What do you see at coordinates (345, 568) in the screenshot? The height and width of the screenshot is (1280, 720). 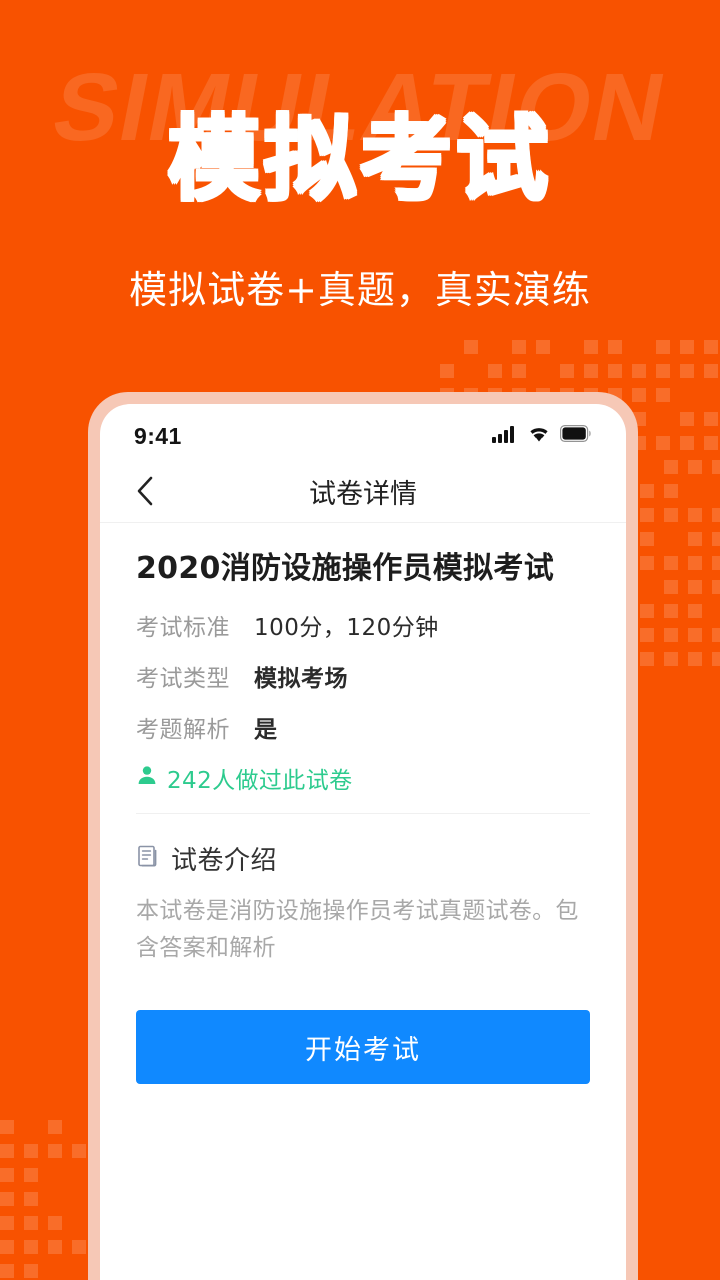 I see `paper-title: 2020消防设施操作员模拟考试` at bounding box center [345, 568].